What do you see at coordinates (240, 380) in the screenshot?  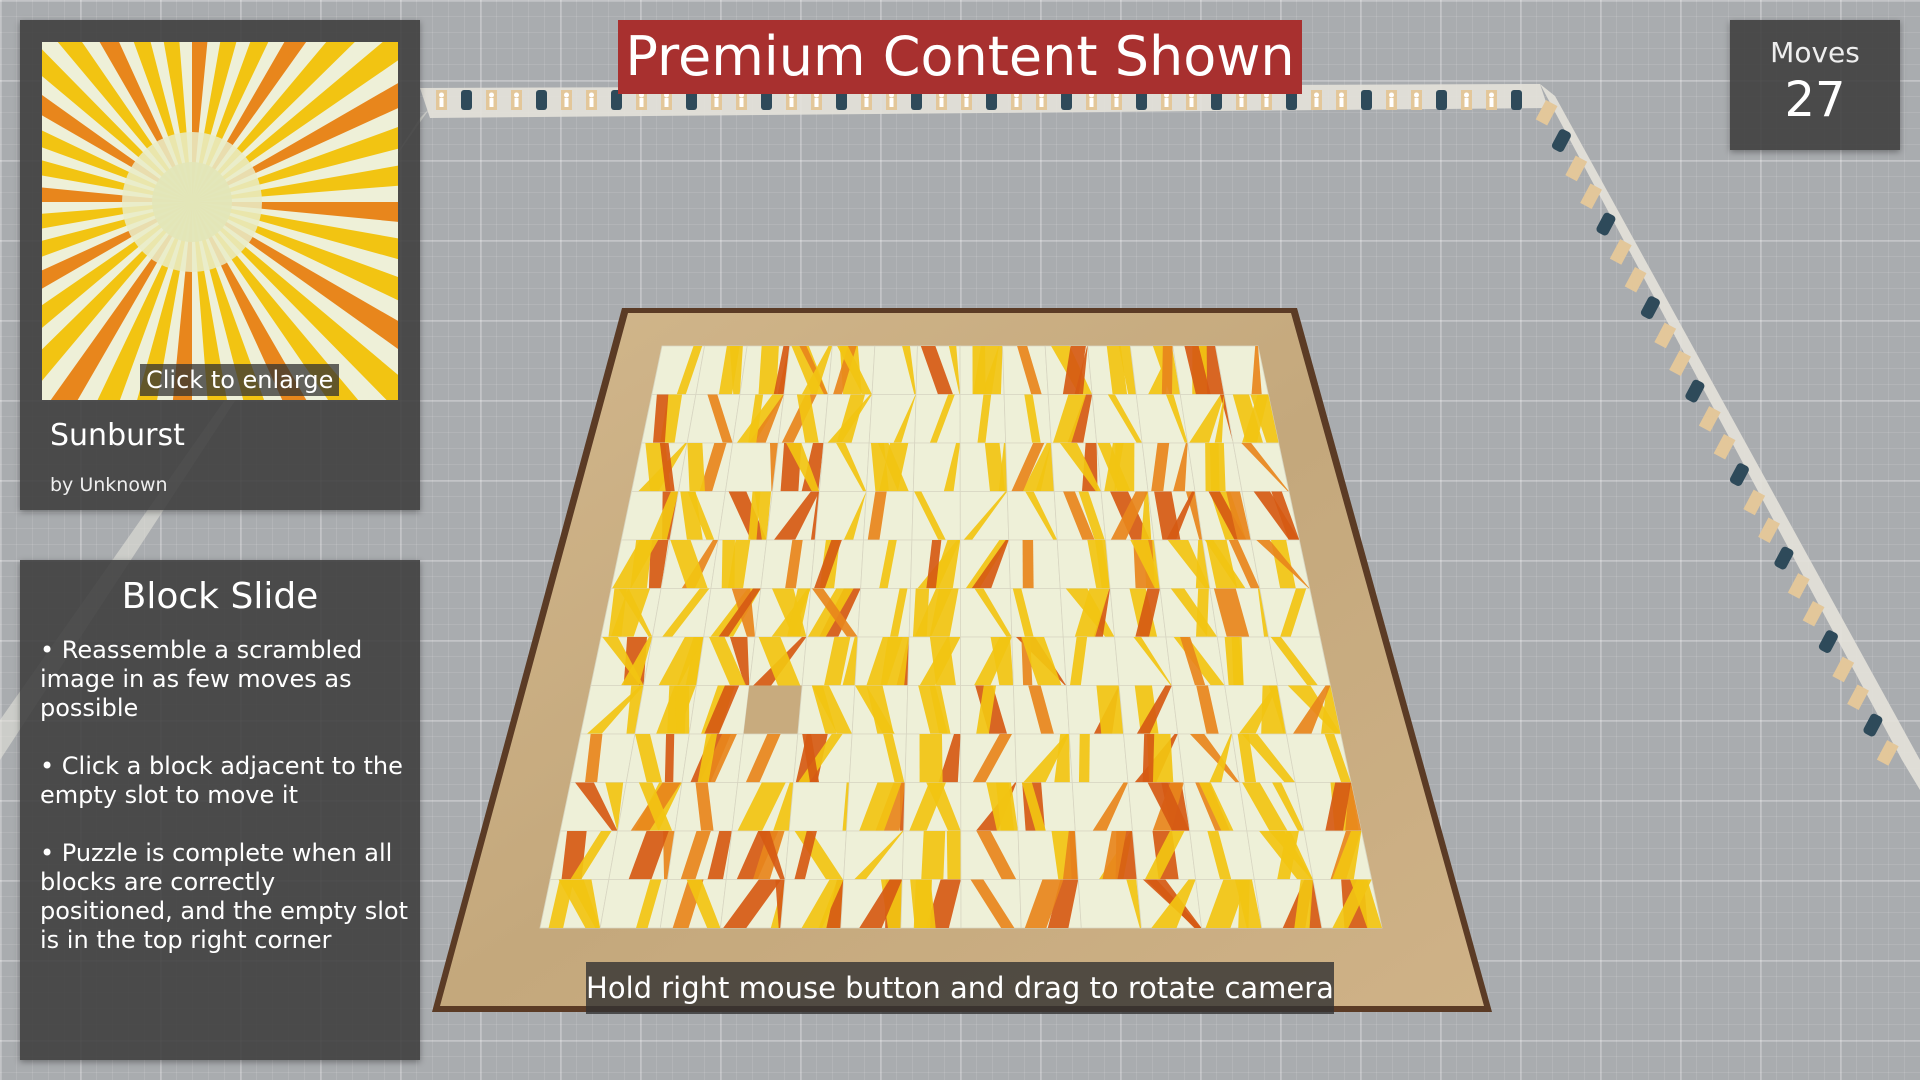 I see `click-to-enlarge-label: Click to enlarge` at bounding box center [240, 380].